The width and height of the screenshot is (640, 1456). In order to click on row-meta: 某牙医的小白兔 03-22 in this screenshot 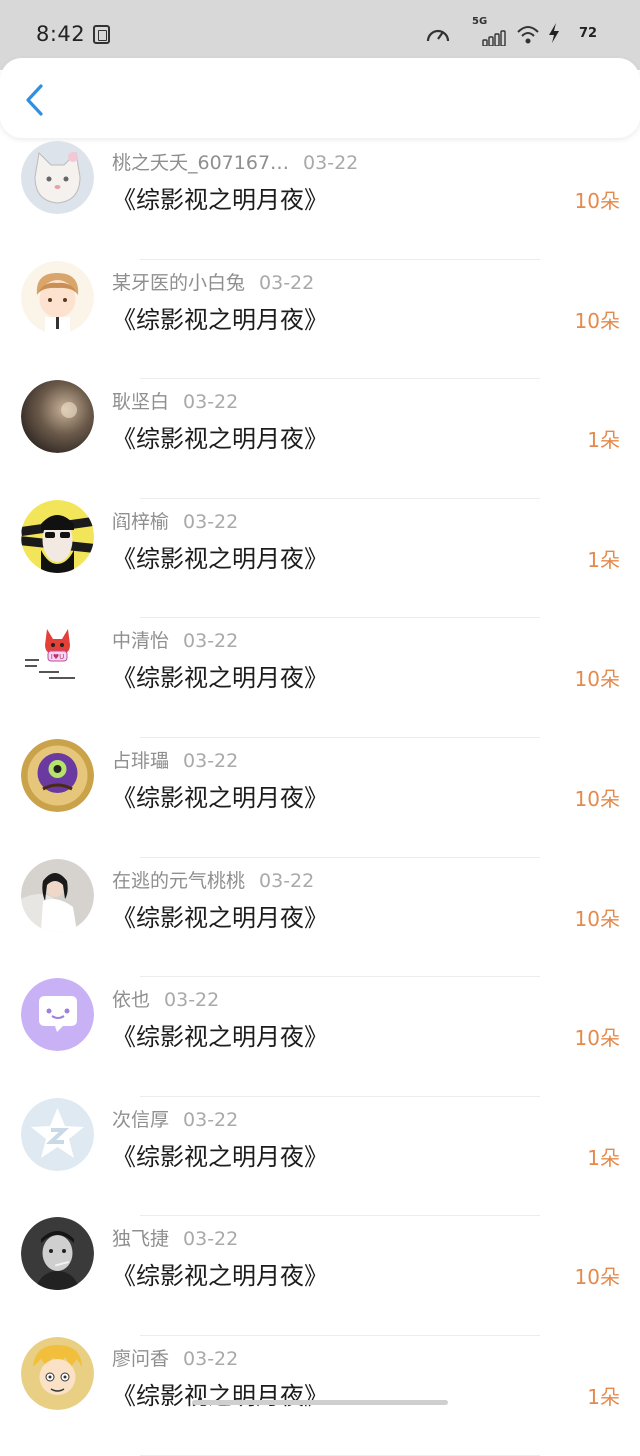, I will do `click(213, 281)`.